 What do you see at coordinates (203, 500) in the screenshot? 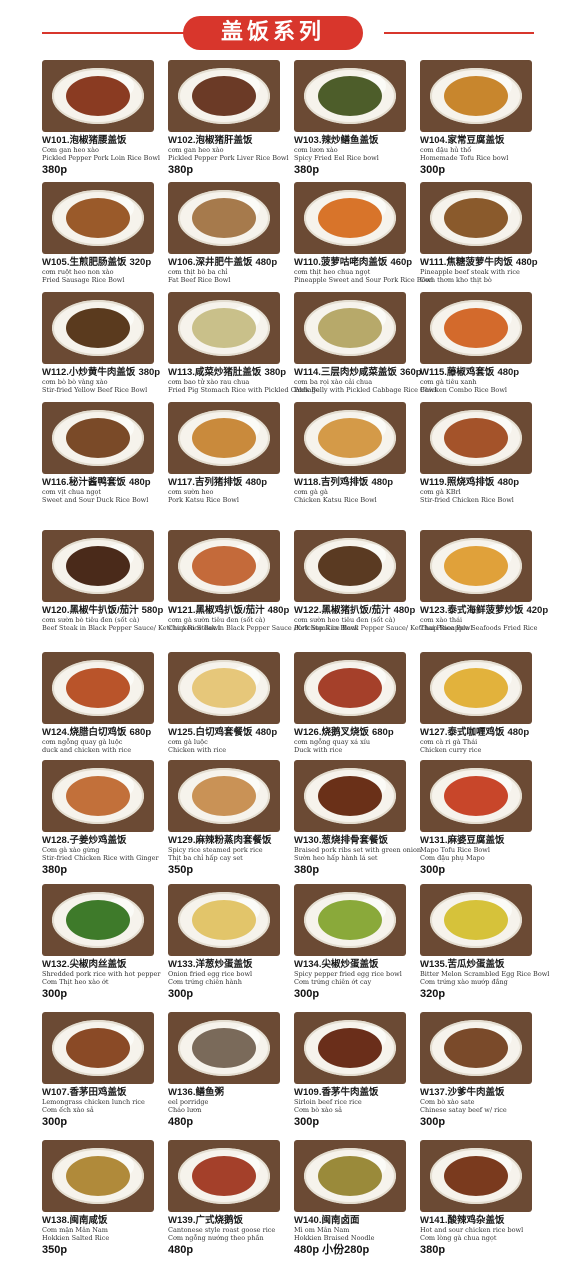
I see `dish-description: Pork Katsu Rice Bowl` at bounding box center [203, 500].